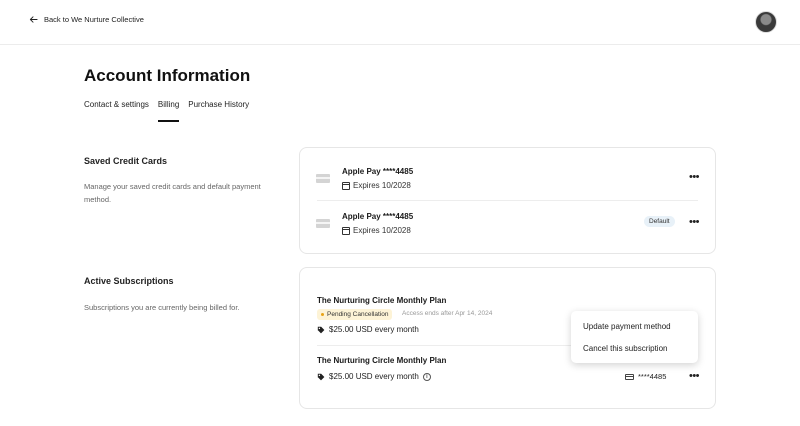 The height and width of the screenshot is (426, 800). What do you see at coordinates (116, 111) in the screenshot?
I see `tab-contact-settings: Contact & settings` at bounding box center [116, 111].